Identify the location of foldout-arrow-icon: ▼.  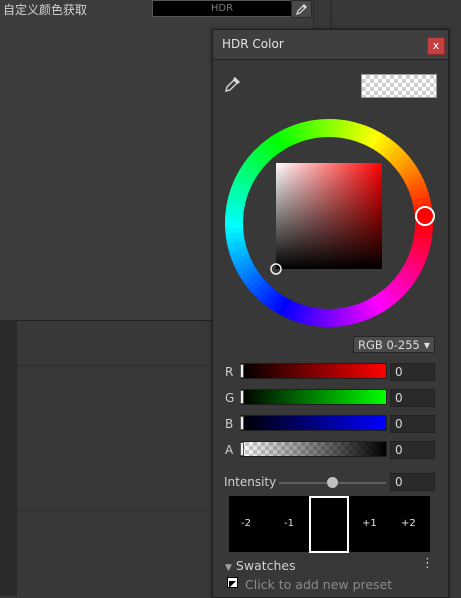
(228, 568).